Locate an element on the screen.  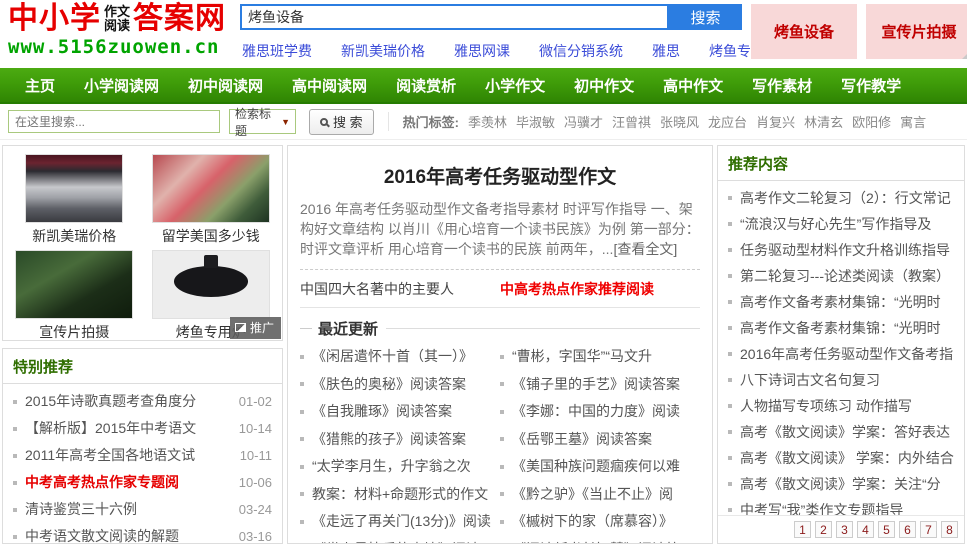
site-logo: 中小学 作文 阅读 答案网 www.5156zuowen.cn is located at coordinates (123, 30).